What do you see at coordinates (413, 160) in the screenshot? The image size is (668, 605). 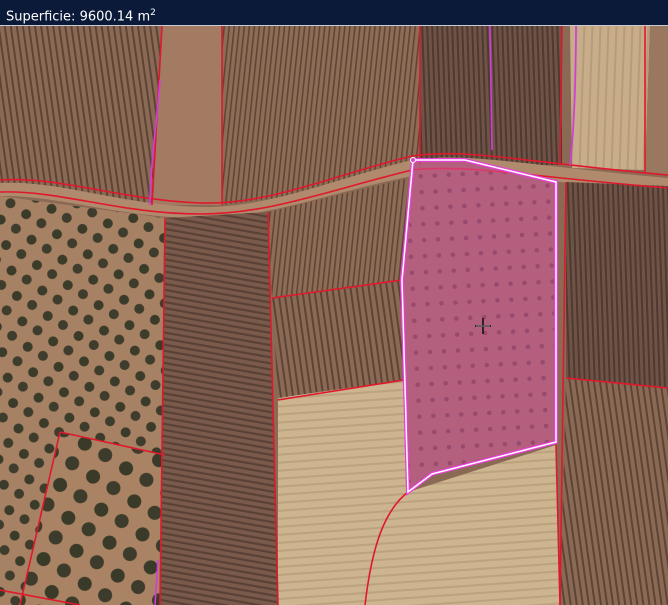 I see `vertex-handle` at bounding box center [413, 160].